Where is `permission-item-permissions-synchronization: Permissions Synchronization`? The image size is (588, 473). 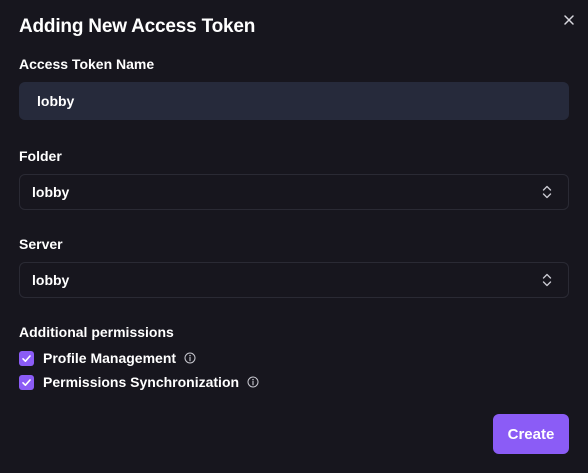 permission-item-permissions-synchronization: Permissions Synchronization is located at coordinates (139, 382).